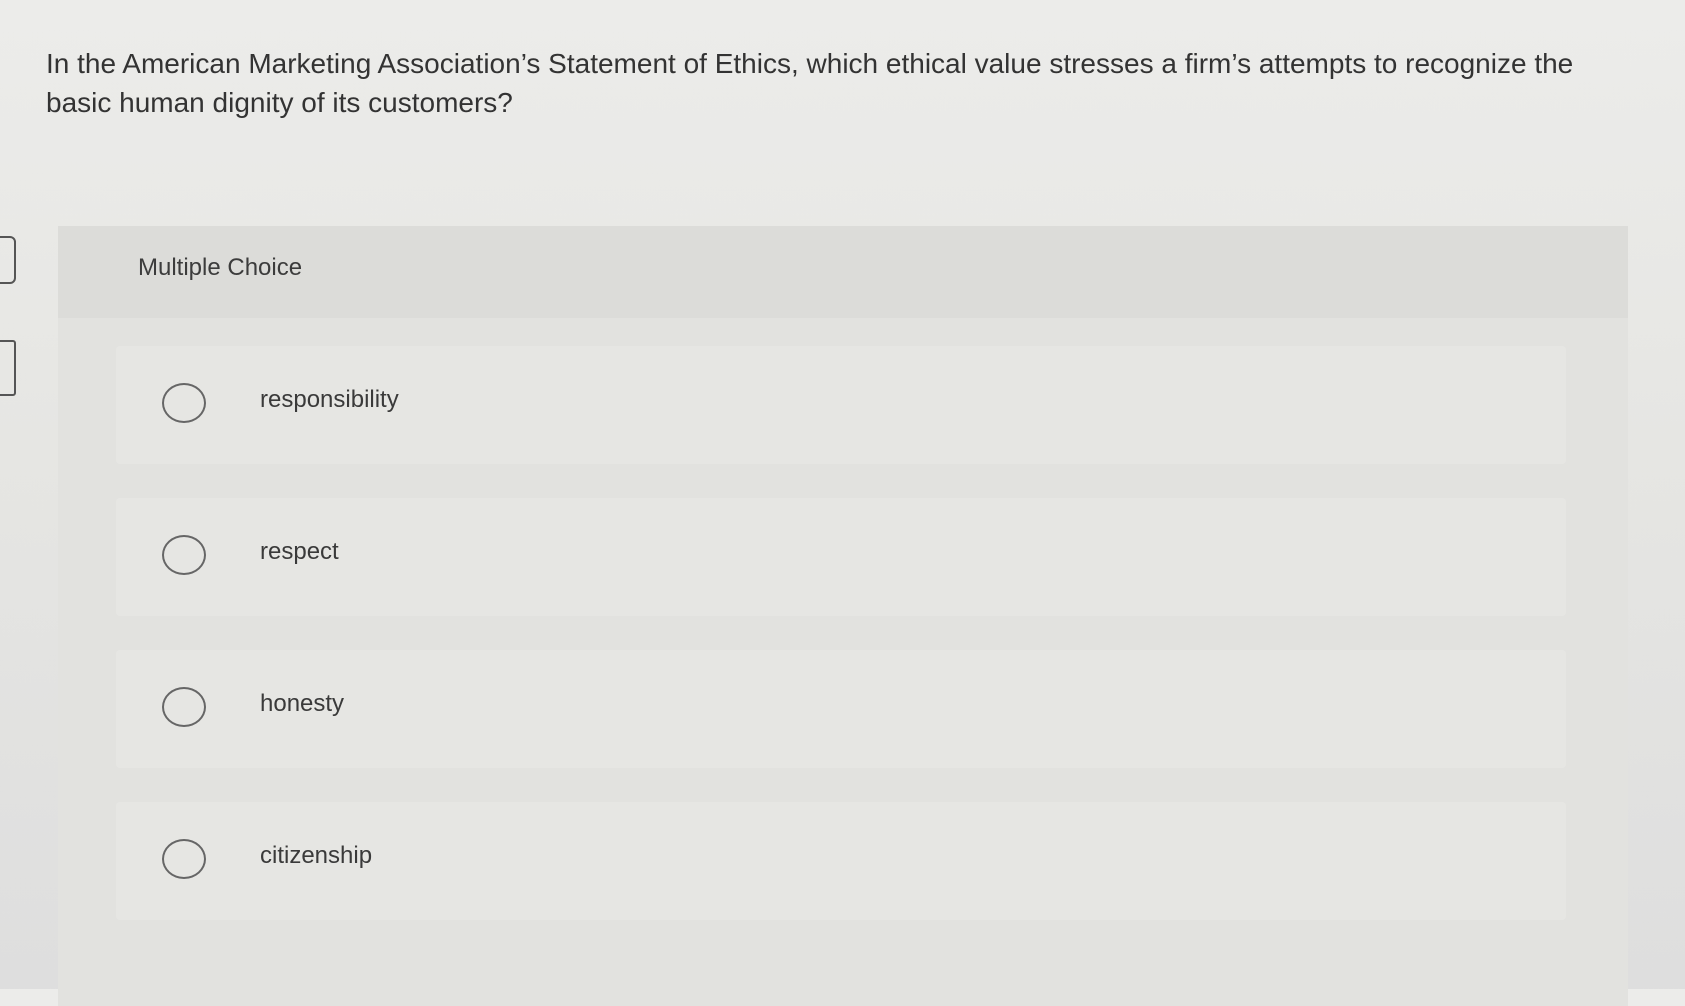  Describe the element at coordinates (843, 272) in the screenshot. I see `multiple-choice-header: Multiple Choice` at that location.